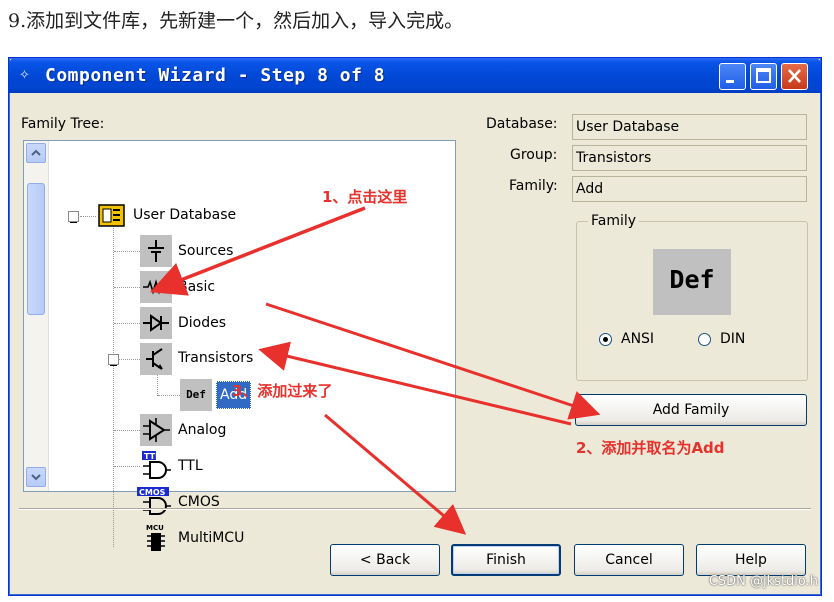  I want to click on annotation-step3: 3、添加过来了, so click(282, 391).